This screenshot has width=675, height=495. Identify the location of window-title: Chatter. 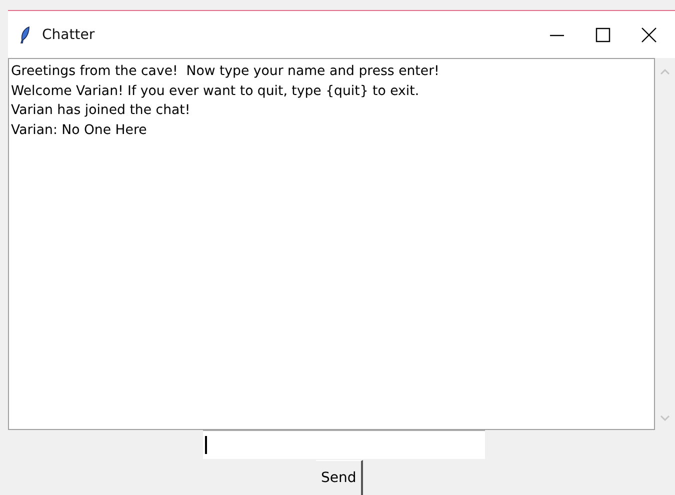
(68, 34).